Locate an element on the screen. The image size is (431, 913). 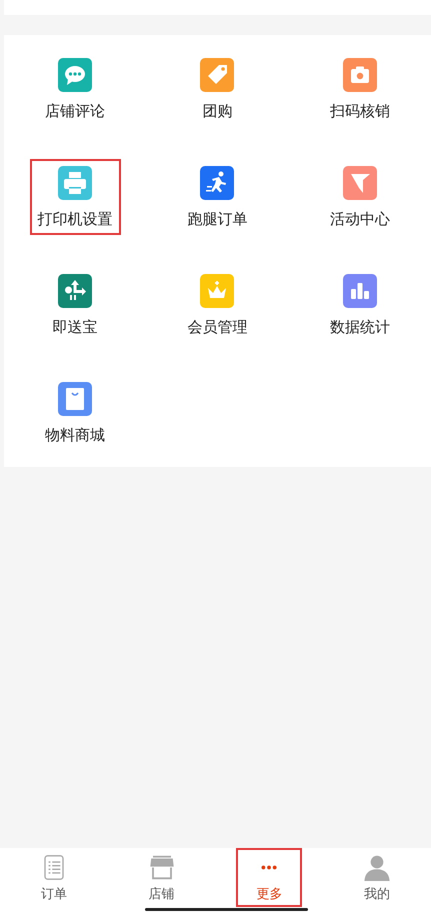
feature-item: 跑腿订单 is located at coordinates (217, 197).